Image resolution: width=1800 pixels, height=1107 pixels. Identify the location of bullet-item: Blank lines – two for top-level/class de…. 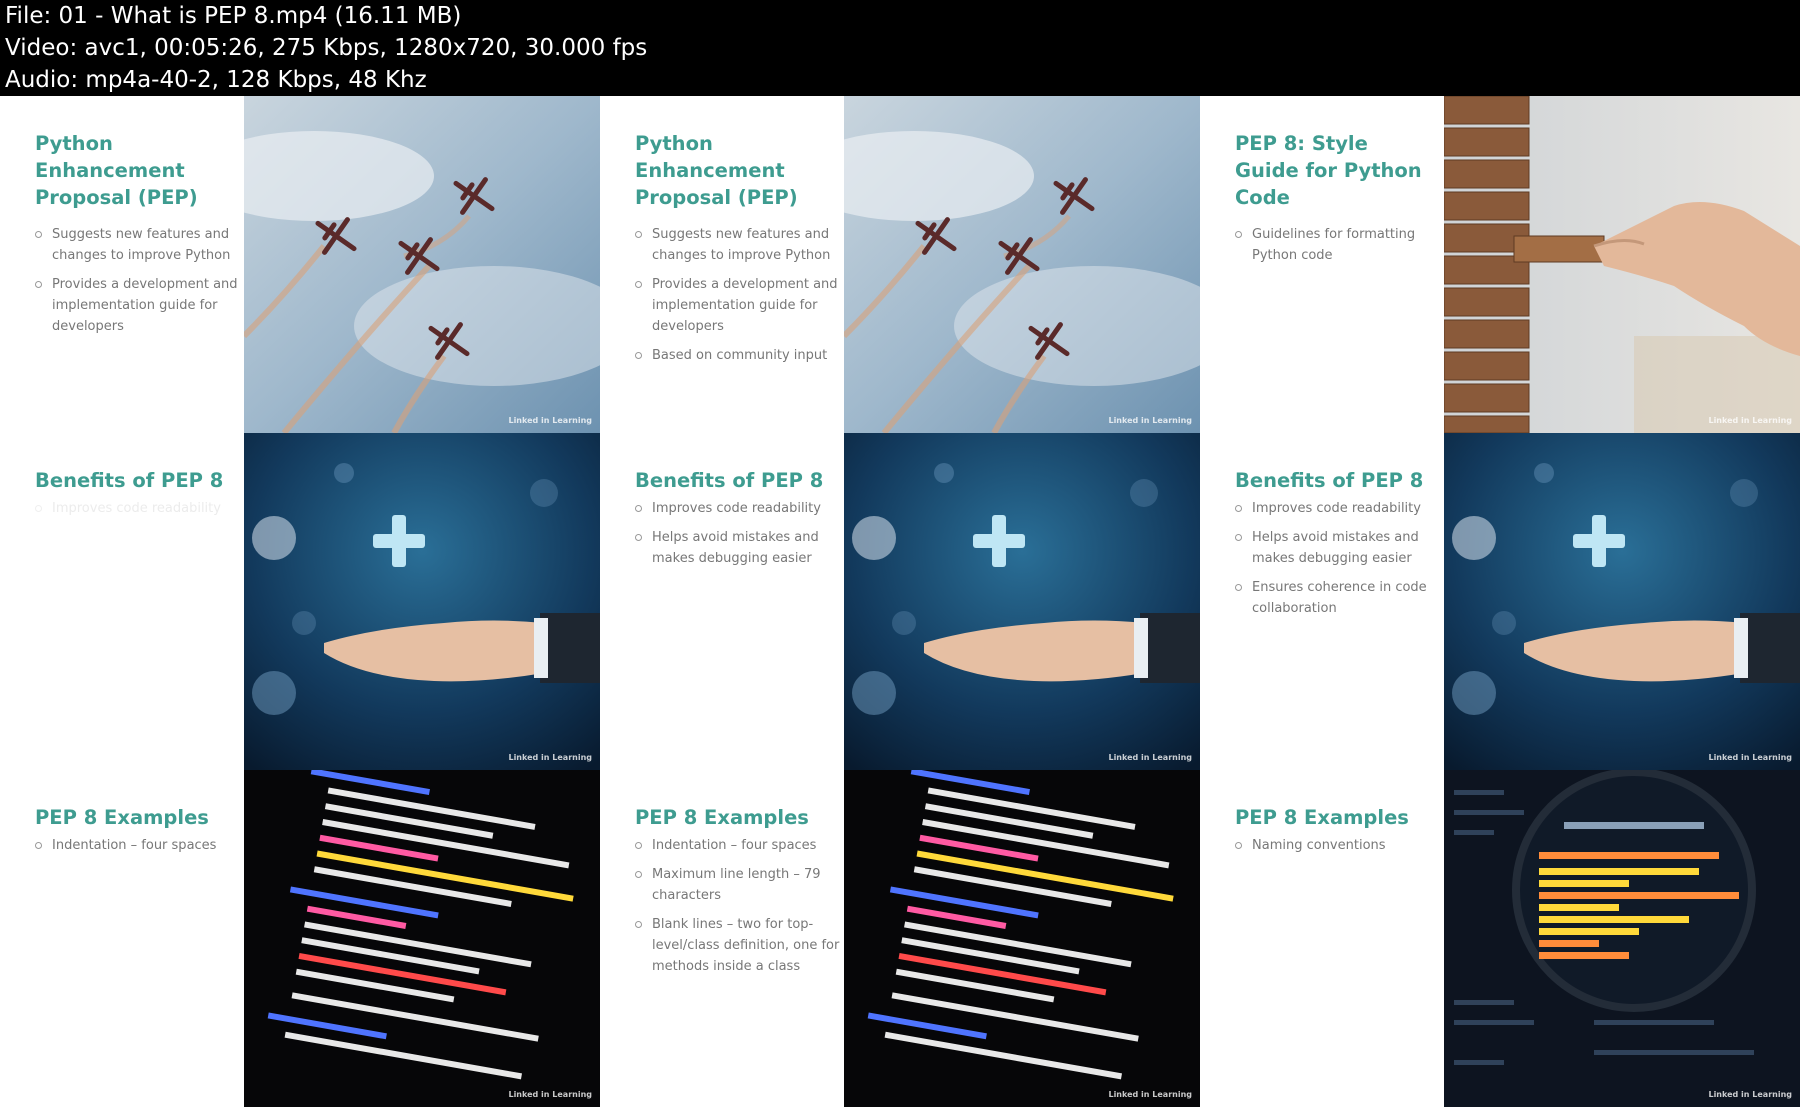
(737, 945).